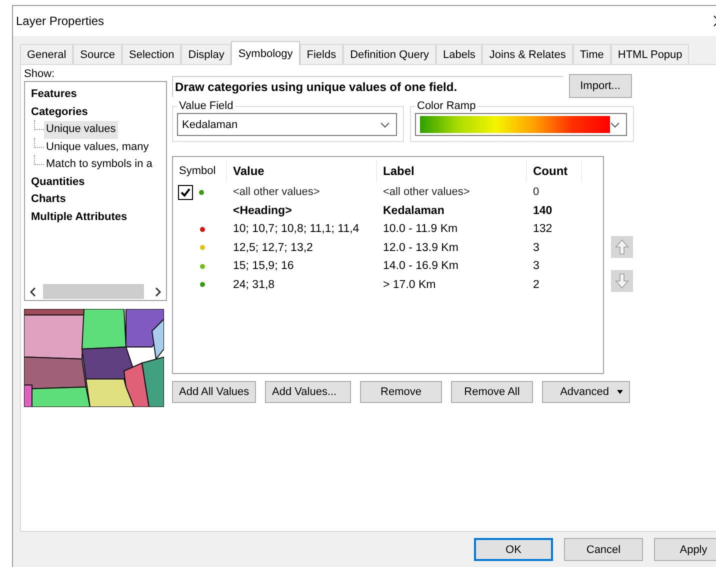 The width and height of the screenshot is (716, 567). What do you see at coordinates (54, 95) in the screenshot?
I see `tree-item: Features` at bounding box center [54, 95].